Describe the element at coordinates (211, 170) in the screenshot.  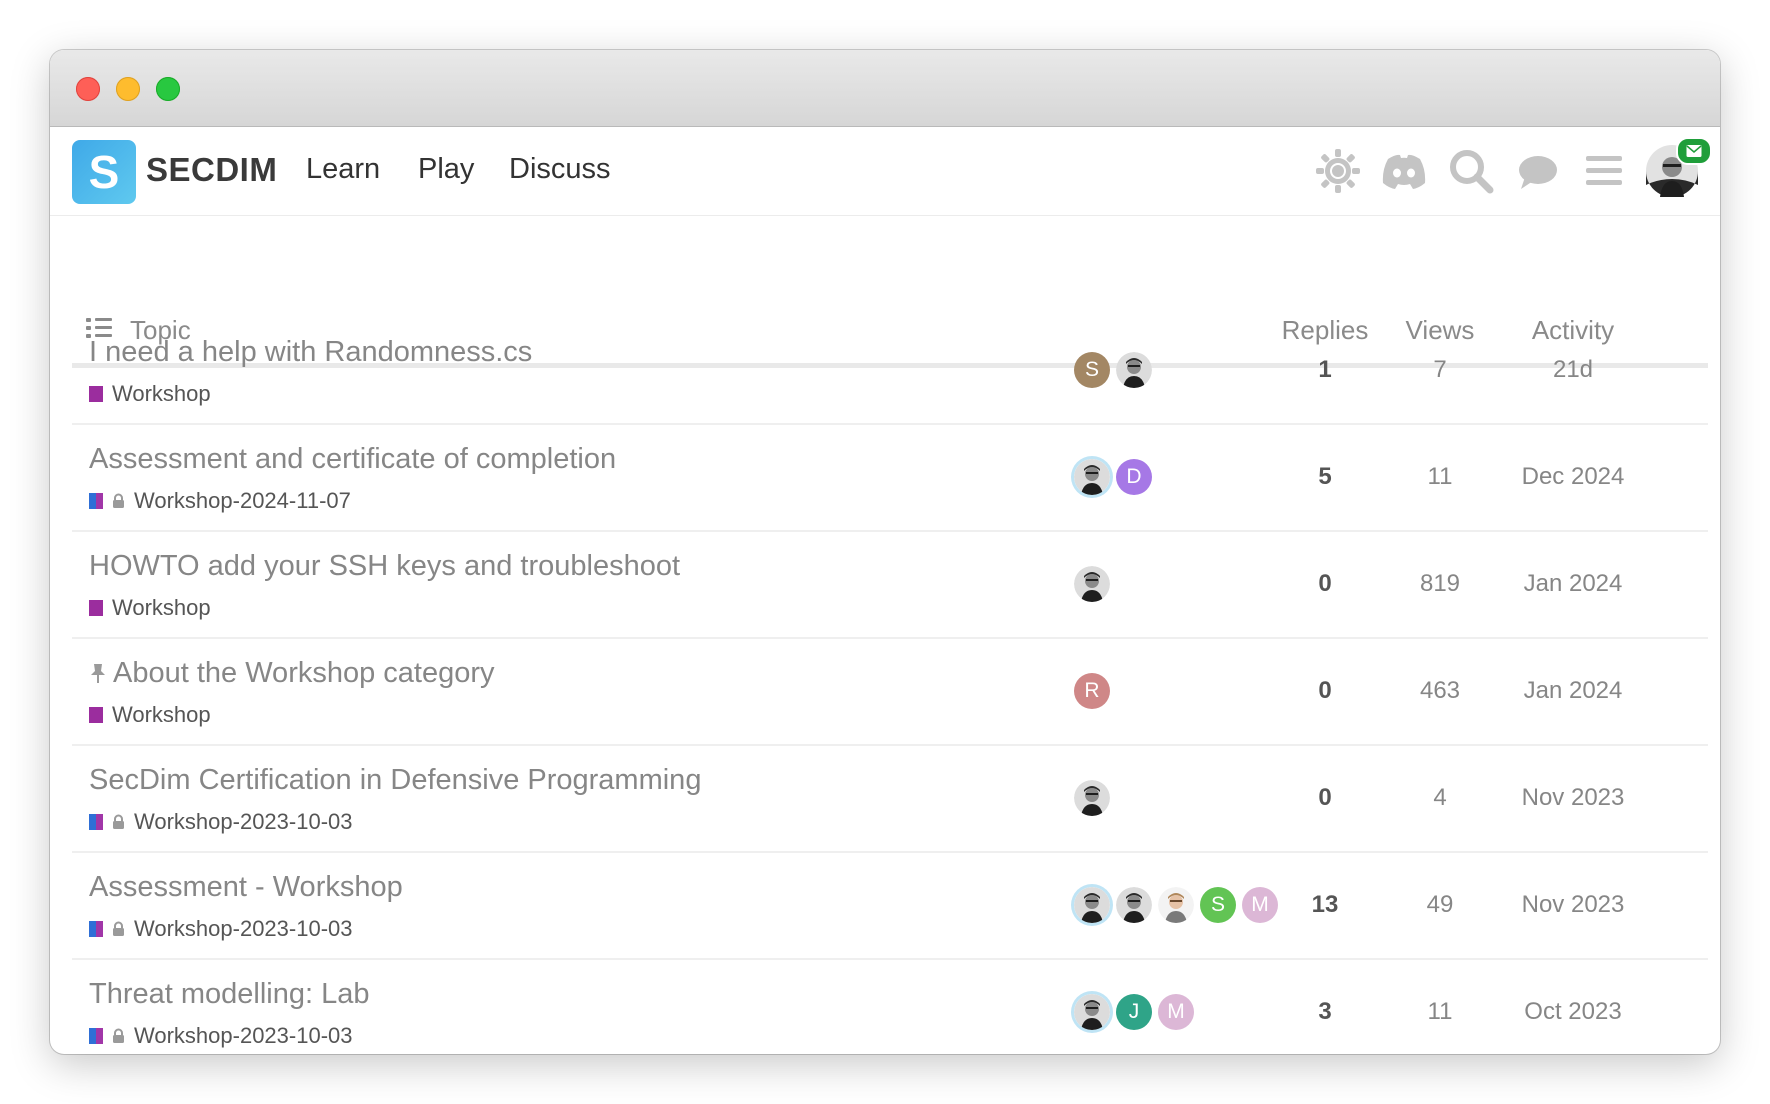
I see `logo-wordmark: SECDIM` at that location.